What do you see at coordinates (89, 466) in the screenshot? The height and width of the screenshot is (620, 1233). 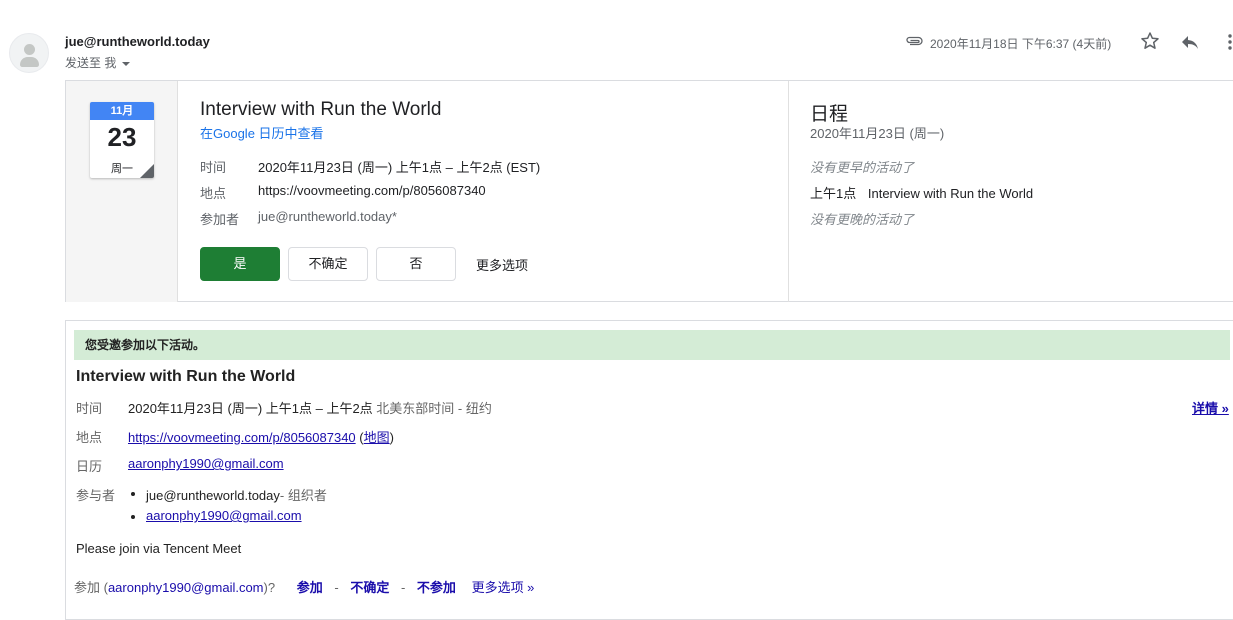 I see `invite-calendar-label: 日历` at bounding box center [89, 466].